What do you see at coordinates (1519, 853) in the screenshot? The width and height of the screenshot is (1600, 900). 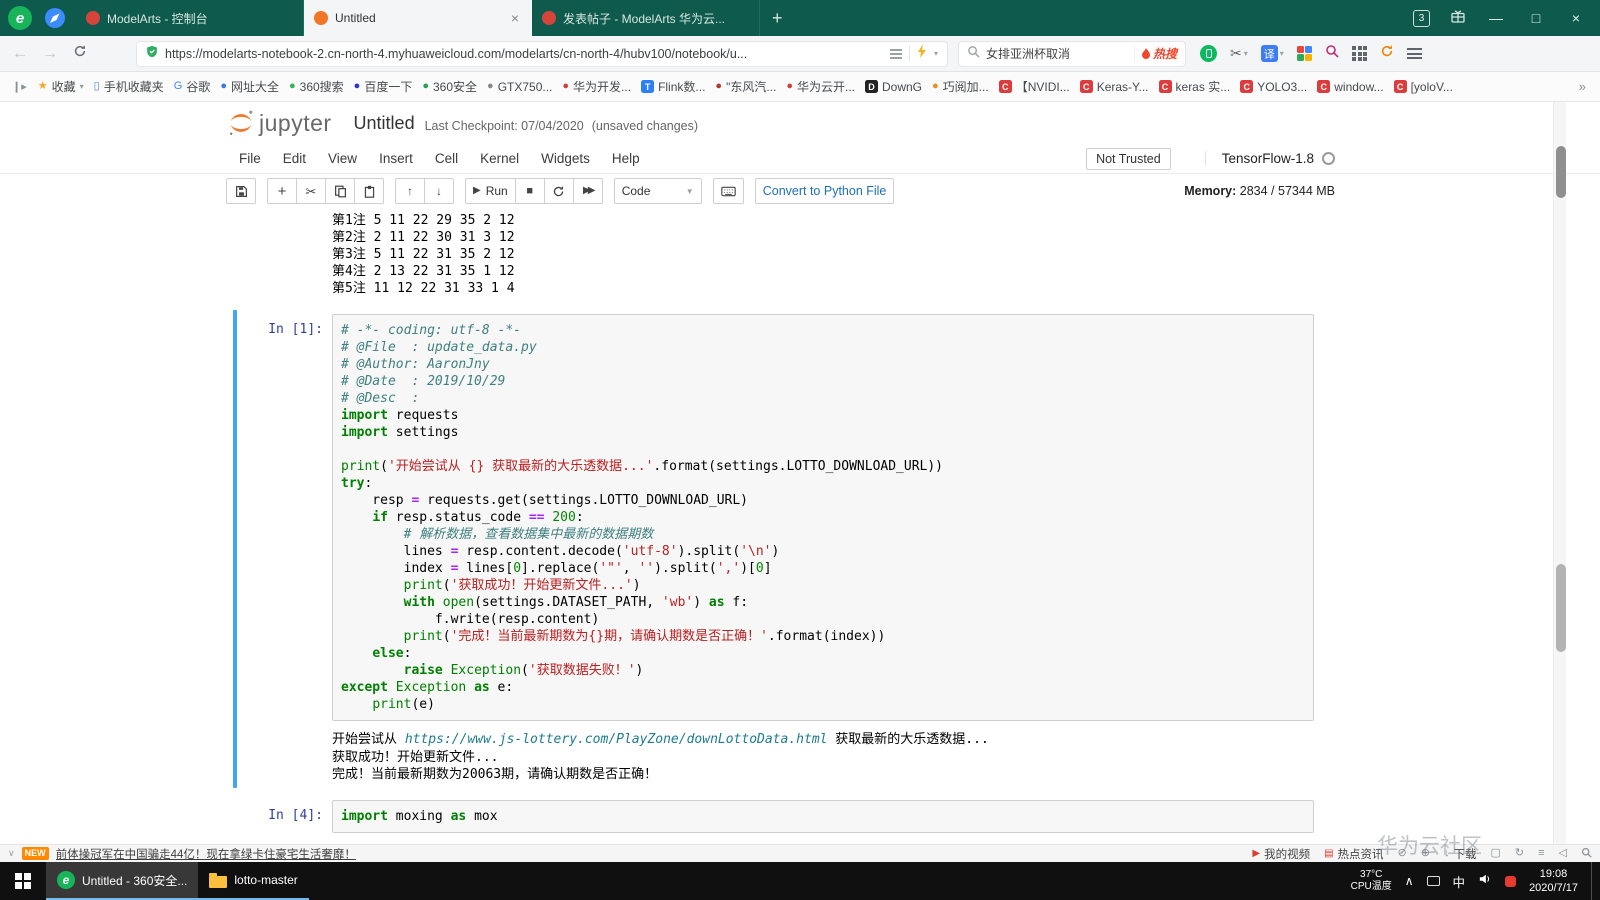 I see `refresh-icon: ↻` at bounding box center [1519, 853].